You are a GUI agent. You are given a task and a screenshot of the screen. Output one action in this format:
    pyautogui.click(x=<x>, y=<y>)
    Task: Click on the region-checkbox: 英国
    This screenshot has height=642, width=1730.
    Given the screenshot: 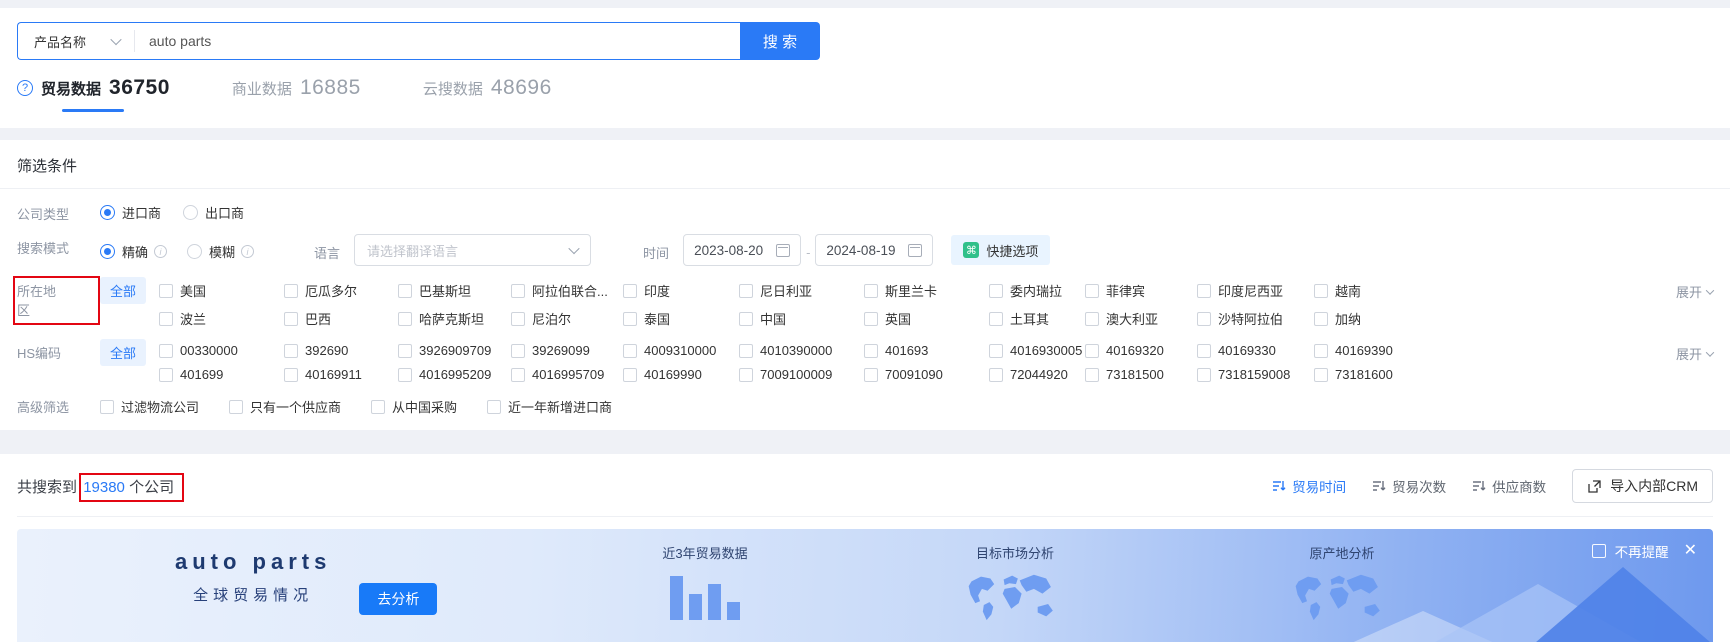 What is the action you would take?
    pyautogui.click(x=926, y=318)
    